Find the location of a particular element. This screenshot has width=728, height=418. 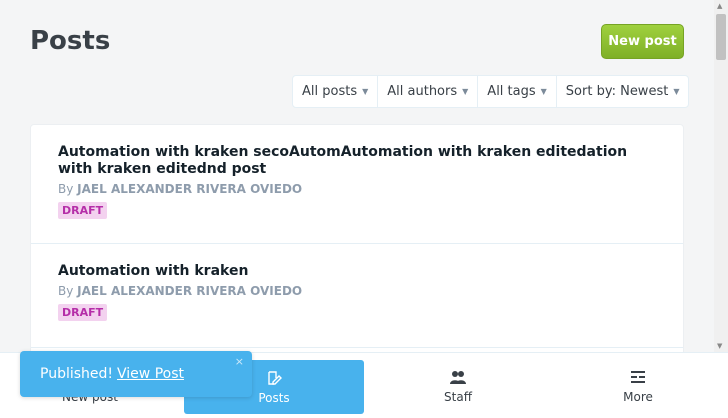

nav-staff: Staff is located at coordinates (458, 385).